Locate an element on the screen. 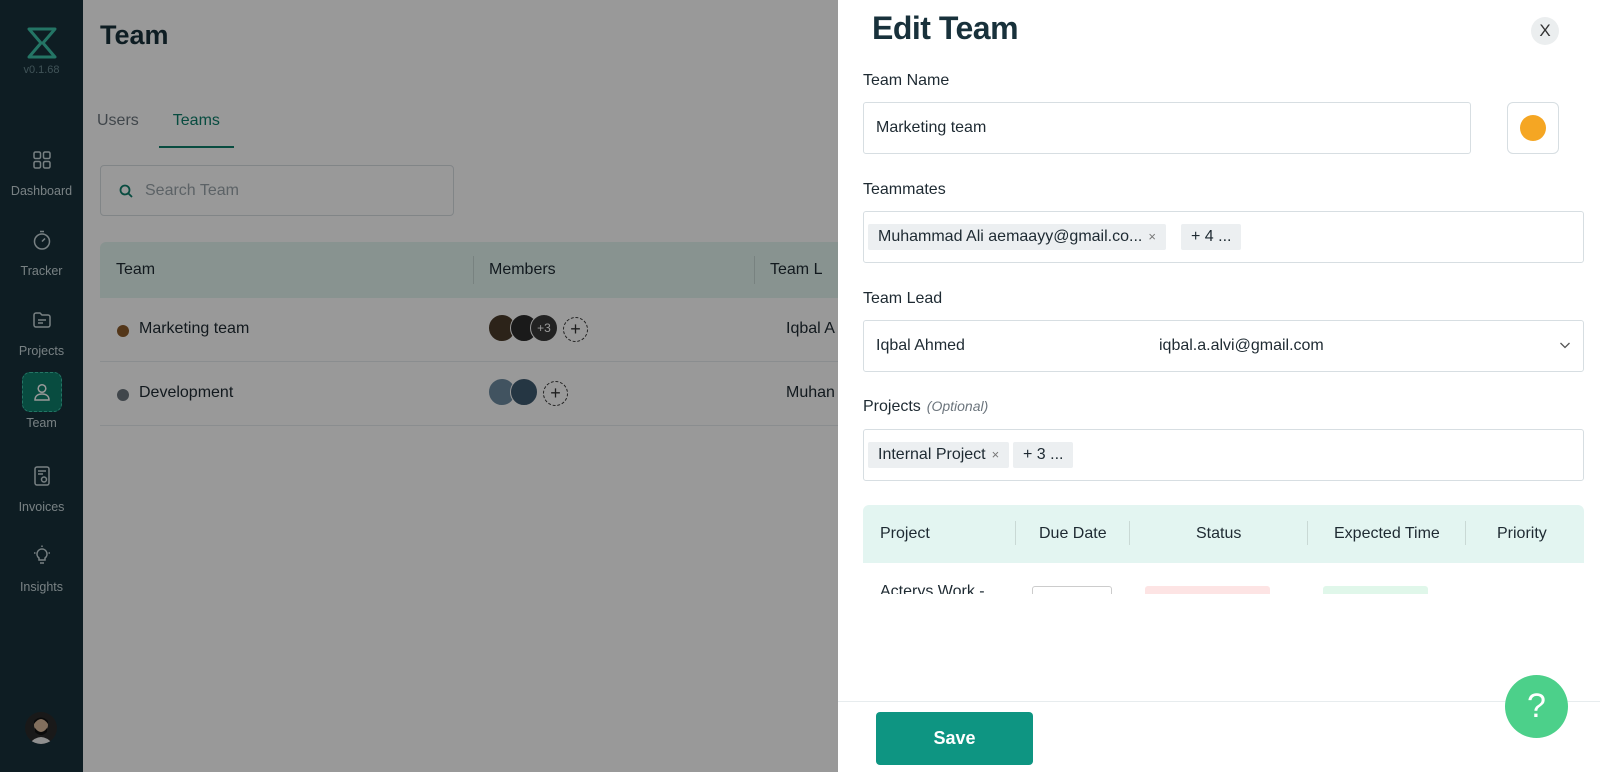  projects-label: Projects (Optional) is located at coordinates (925, 407).